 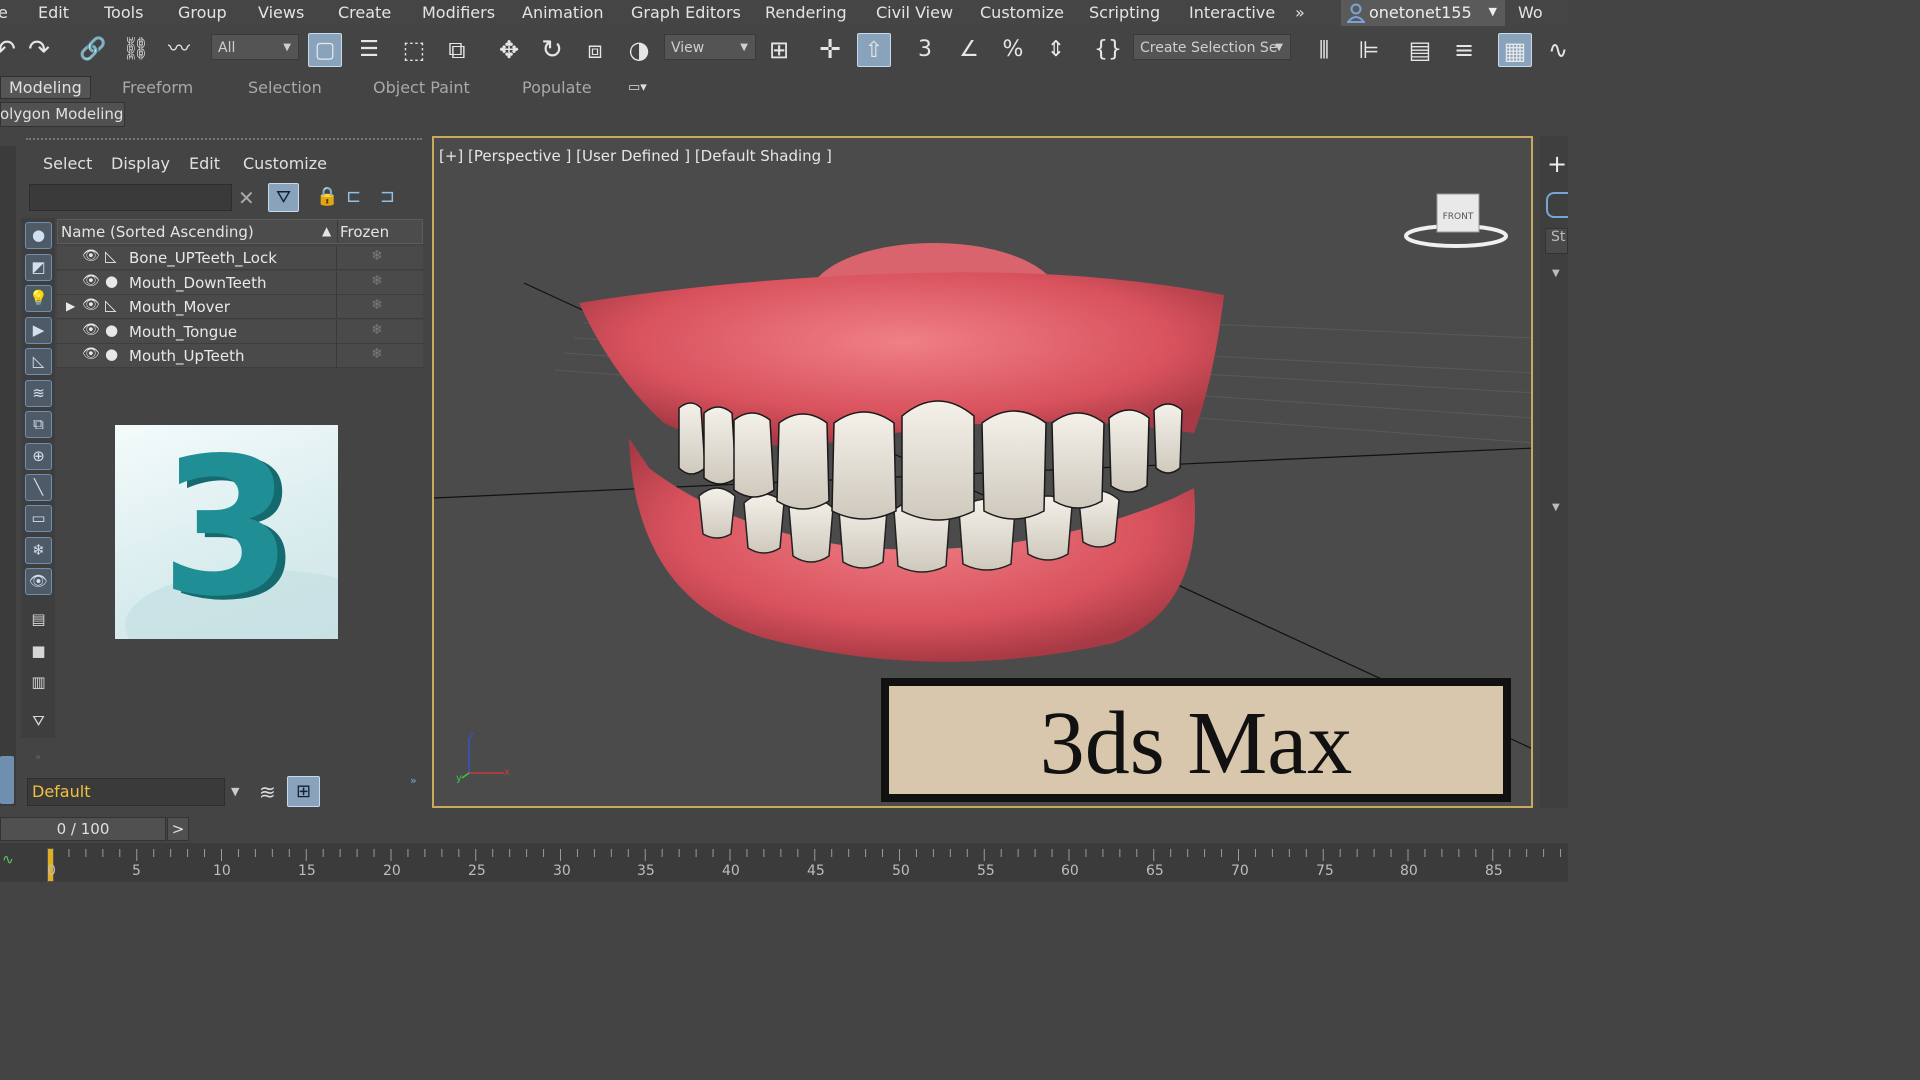 I want to click on unlink-icon: ⛓, so click(x=136, y=50).